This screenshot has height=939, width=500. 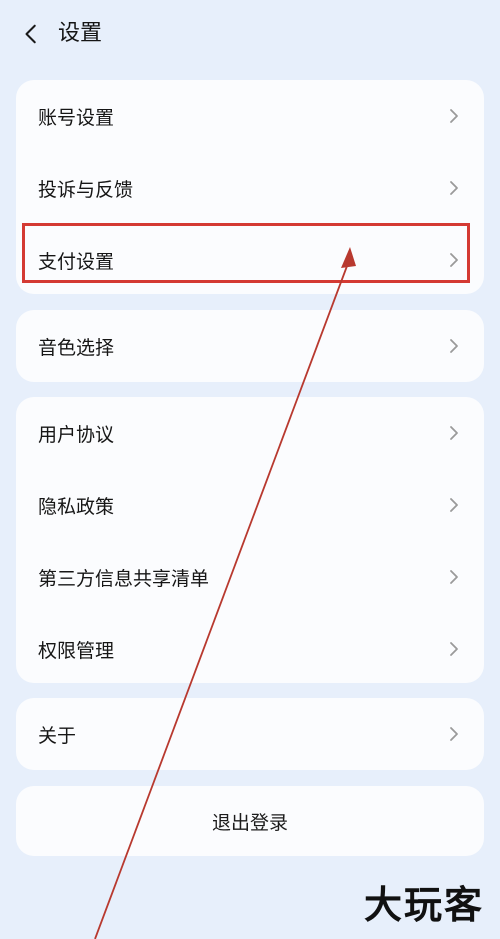 What do you see at coordinates (80, 33) in the screenshot?
I see `page-title: 设置` at bounding box center [80, 33].